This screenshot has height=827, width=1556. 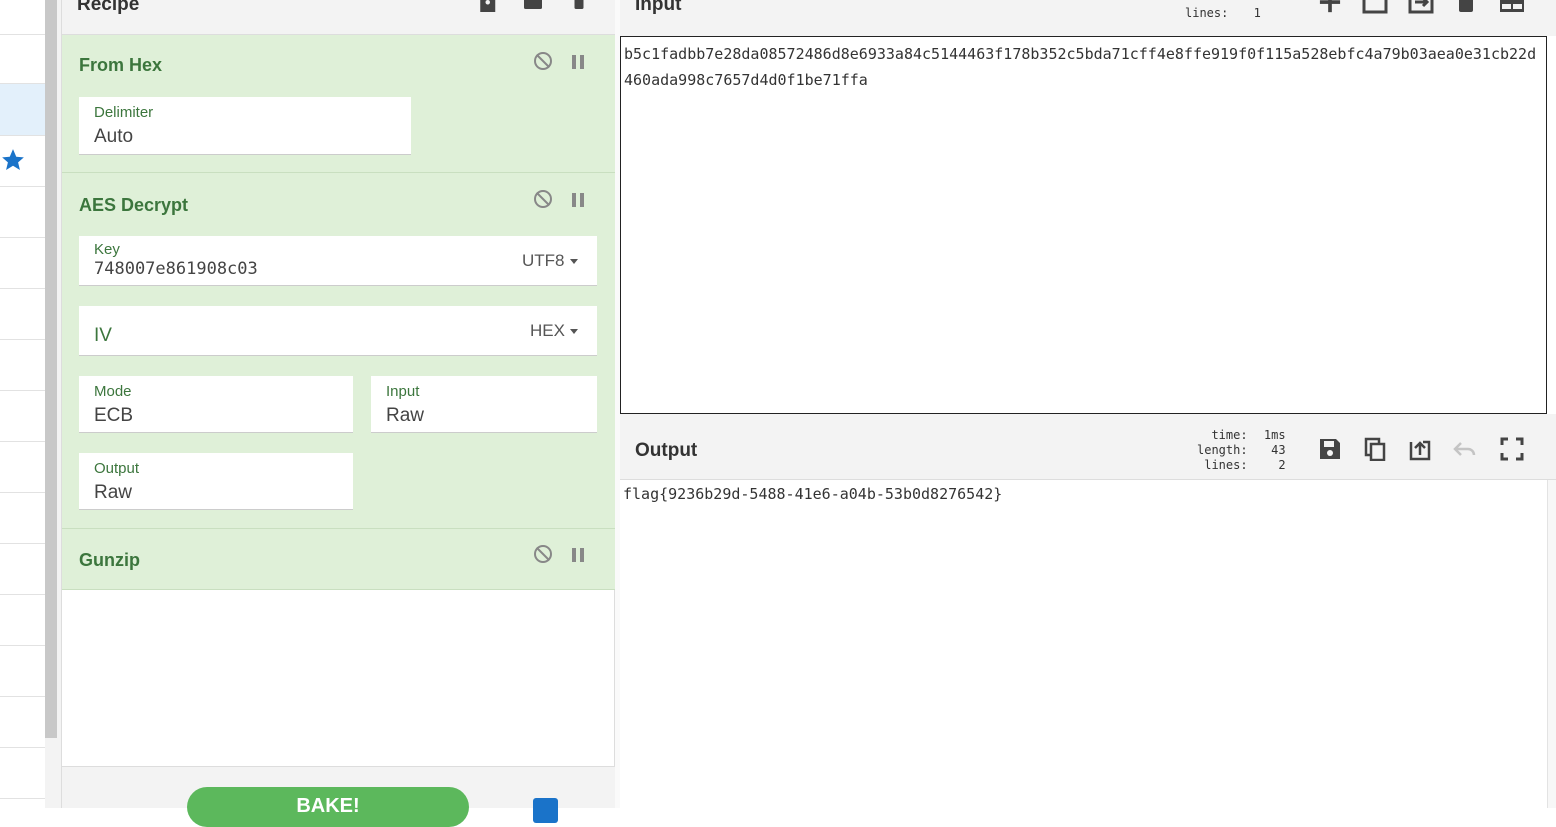 I want to click on bake-button: BAKE!, so click(x=328, y=807).